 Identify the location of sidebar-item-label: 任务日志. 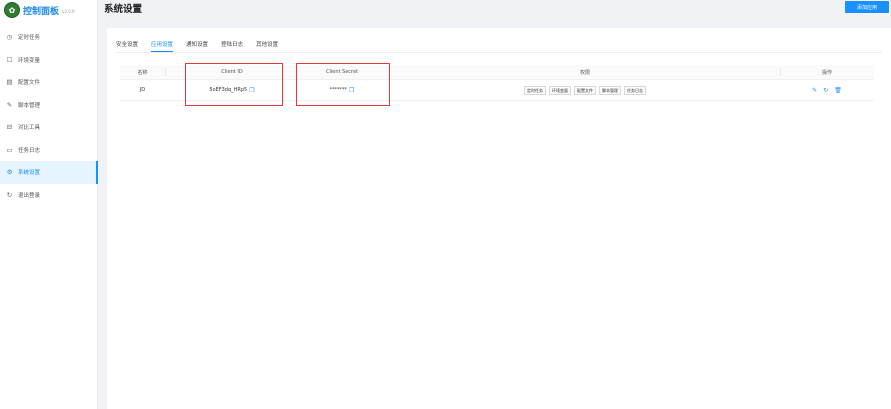
(29, 150).